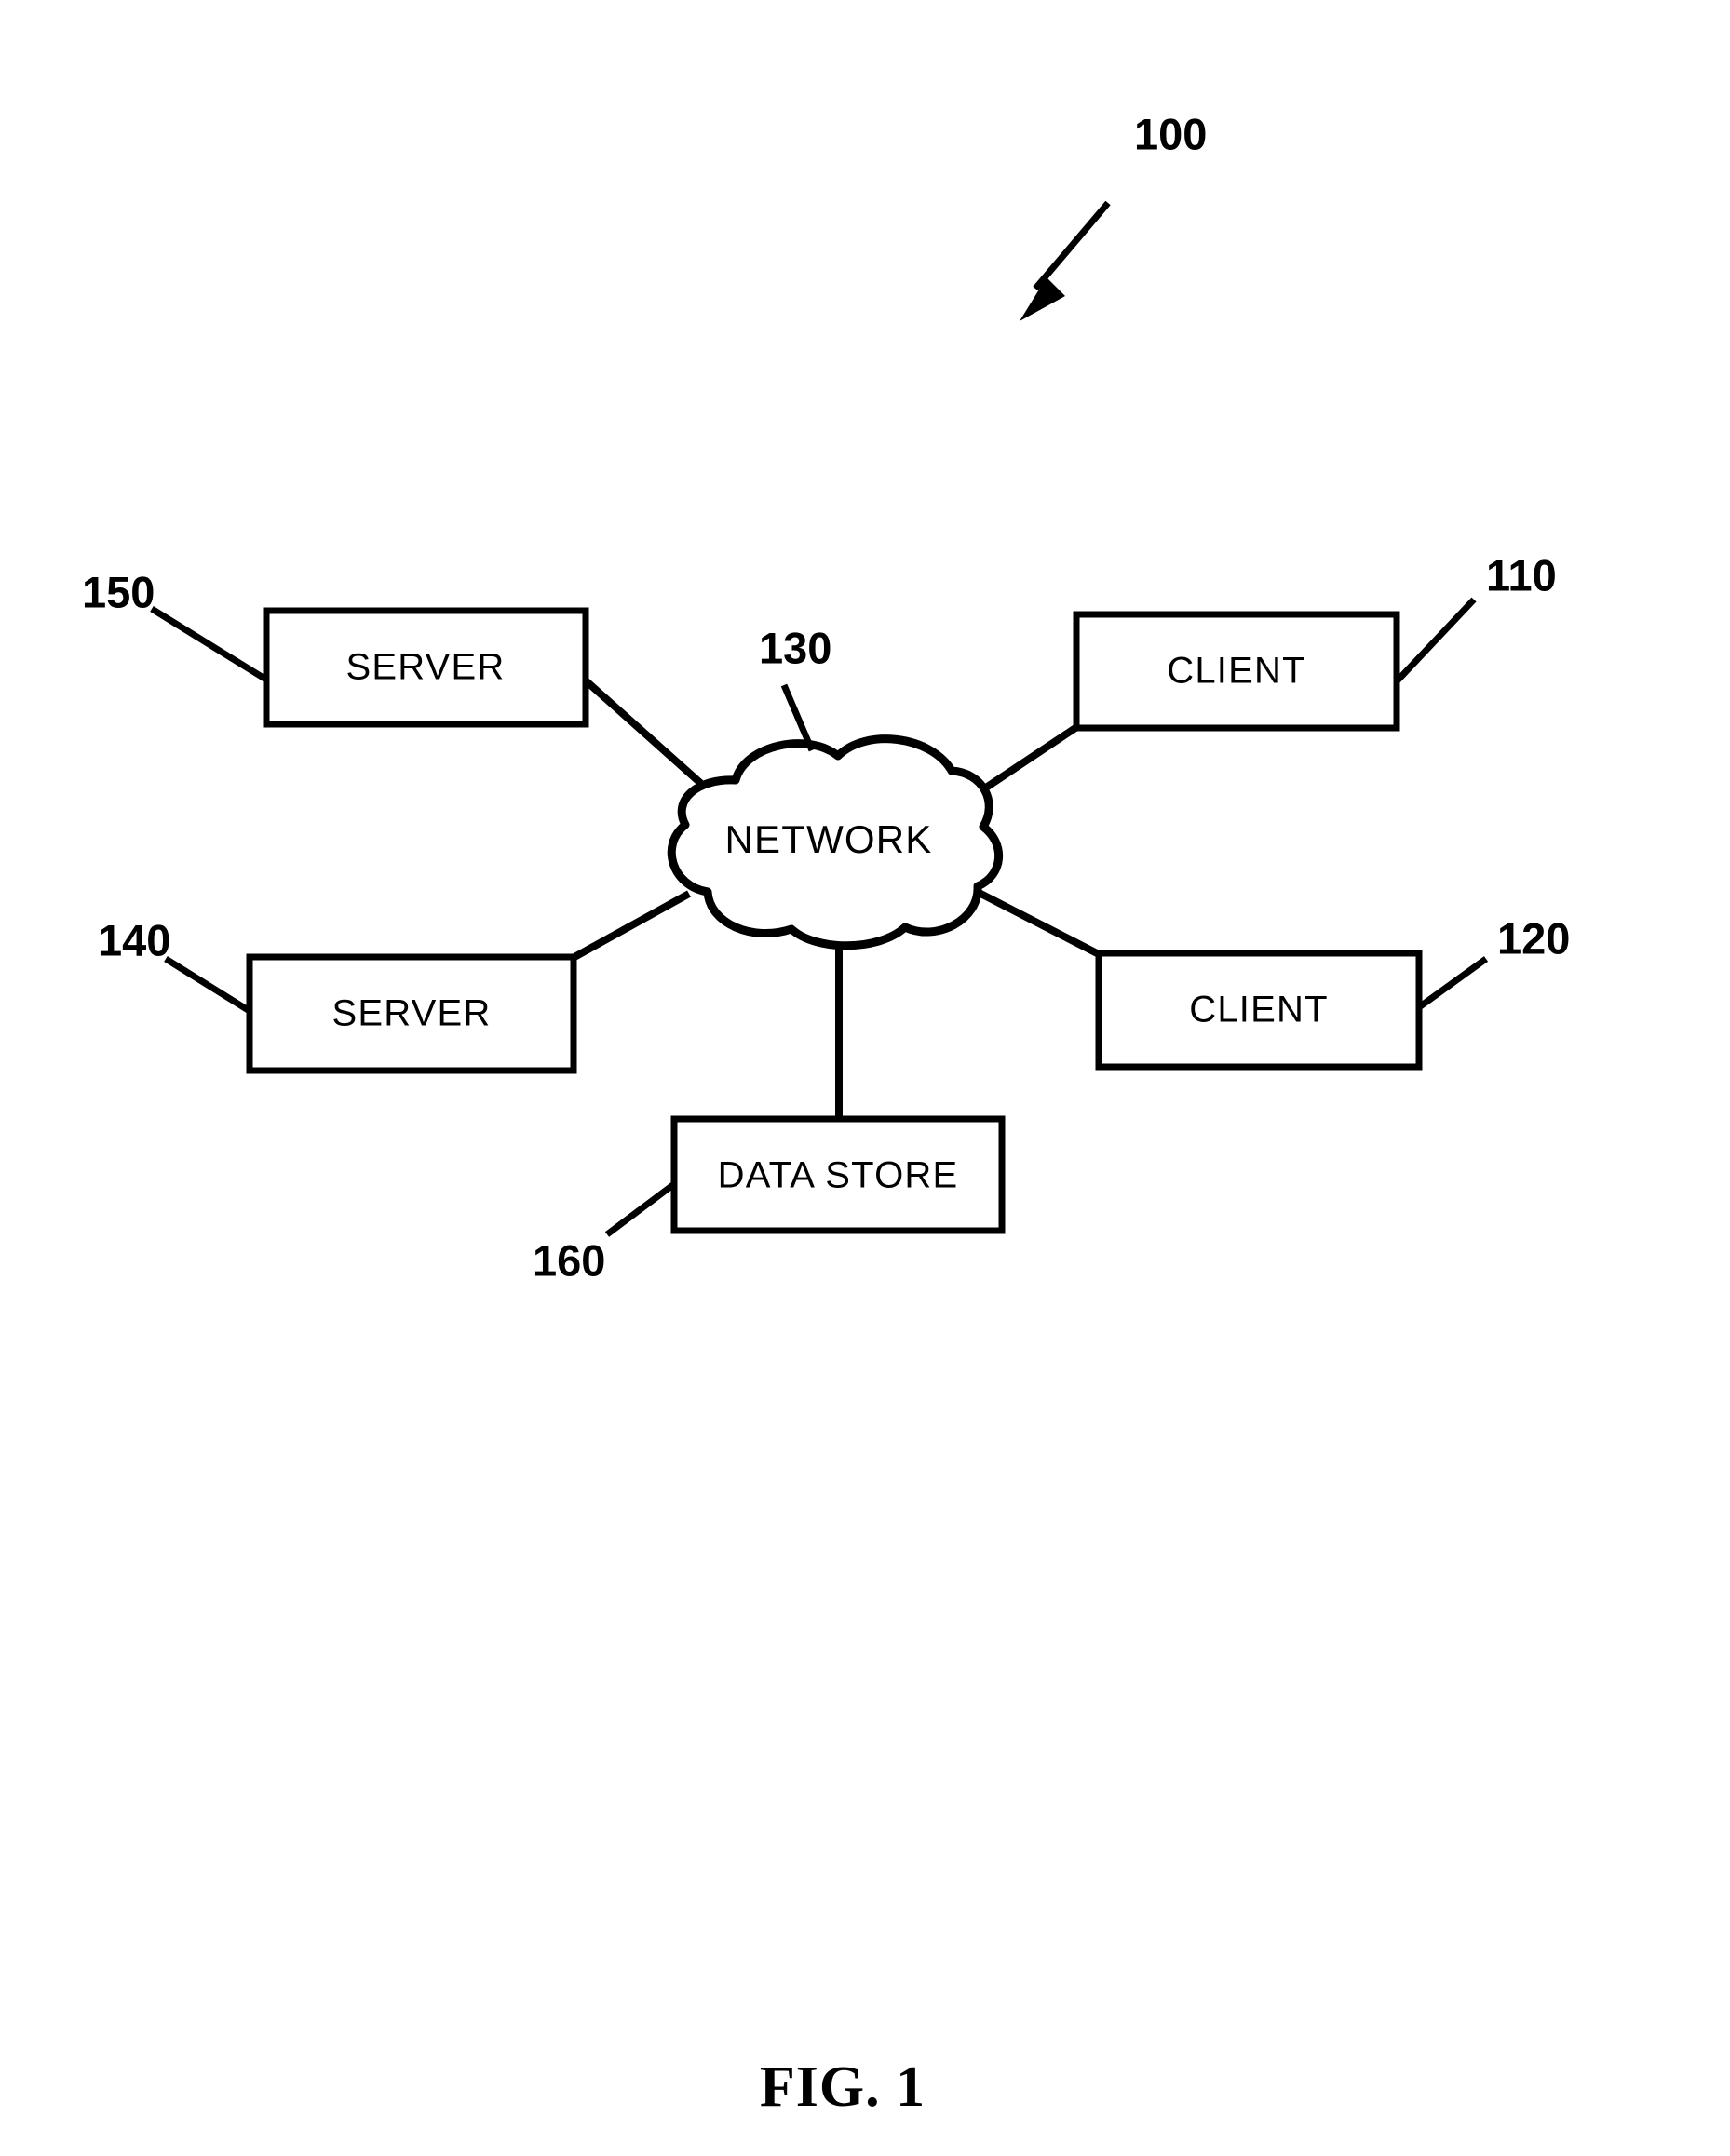 The width and height of the screenshot is (1730, 2156). What do you see at coordinates (1533, 938) in the screenshot?
I see `ref-numeral-120: 120` at bounding box center [1533, 938].